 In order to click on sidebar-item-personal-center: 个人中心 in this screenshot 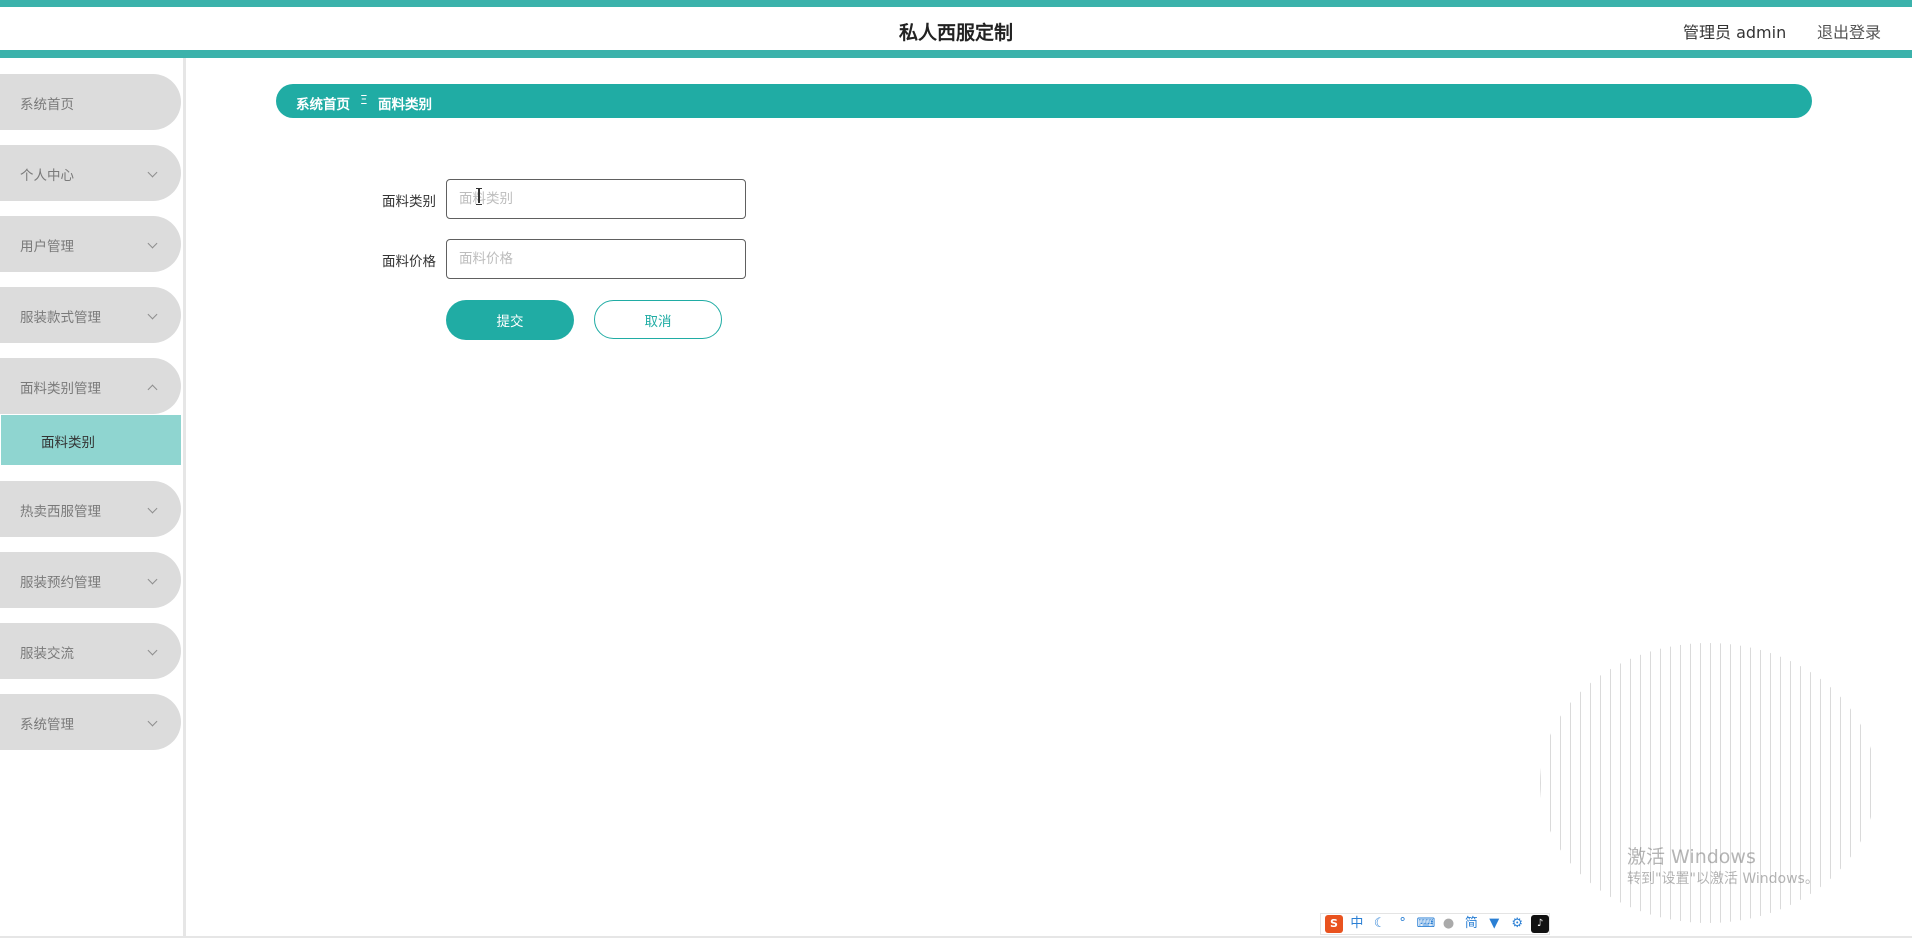, I will do `click(90, 173)`.